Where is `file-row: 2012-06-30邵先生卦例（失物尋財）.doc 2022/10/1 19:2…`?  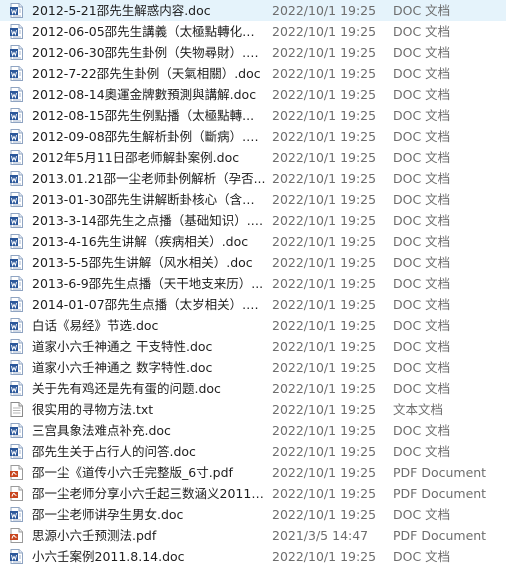 file-row: 2012-06-30邵先生卦例（失物尋財）.doc 2022/10/1 19:2… is located at coordinates (253, 52).